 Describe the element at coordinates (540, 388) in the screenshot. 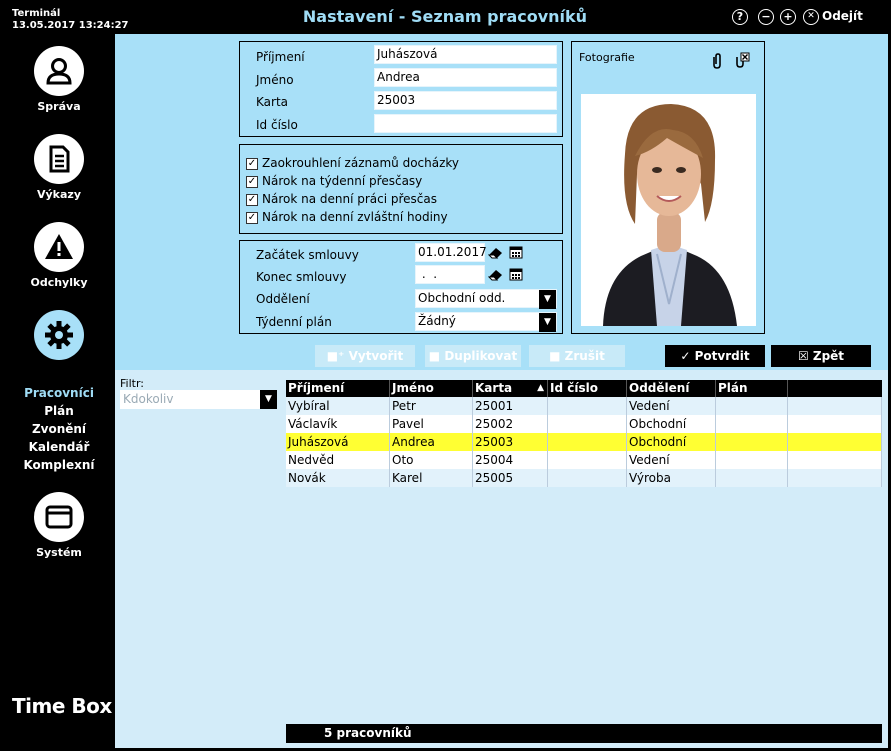

I see `sort-asc-icon: ▲` at that location.